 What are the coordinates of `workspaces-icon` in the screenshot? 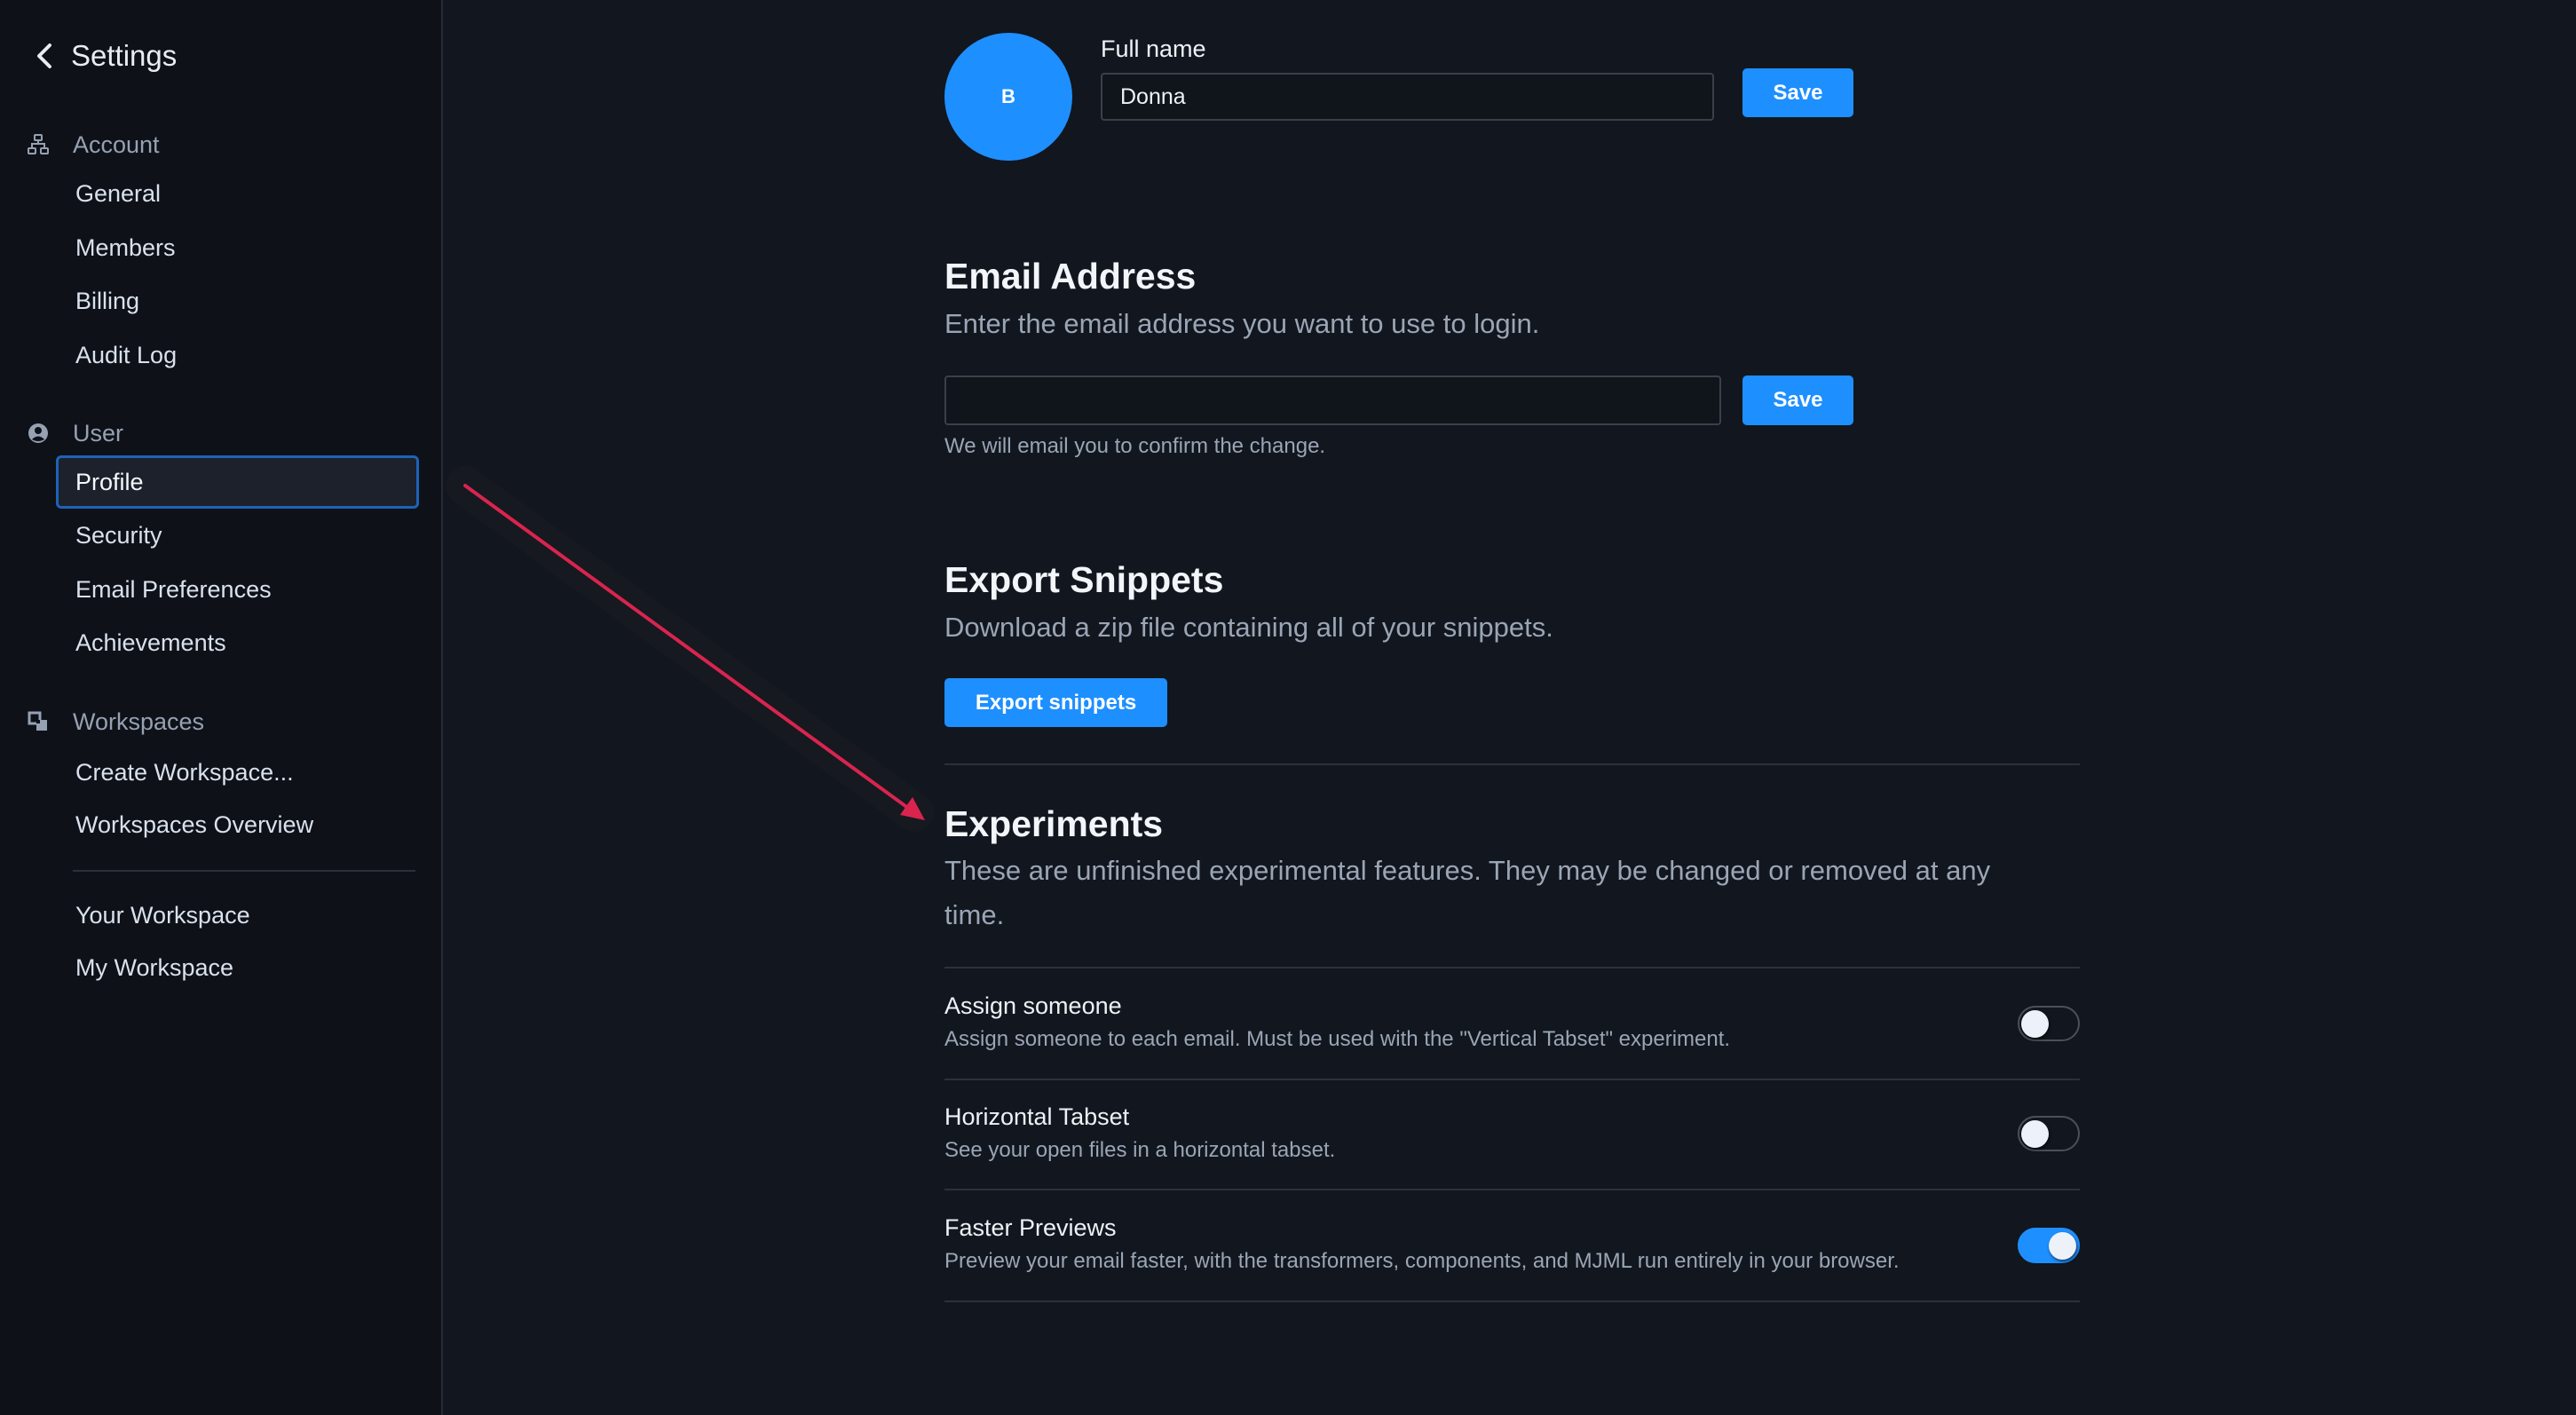 It's located at (38, 721).